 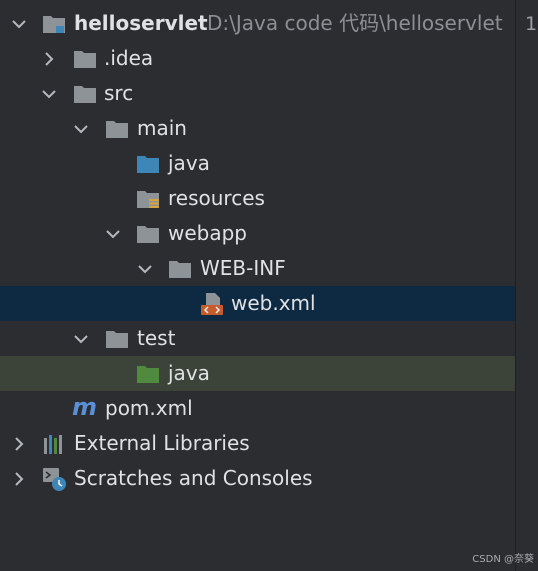 What do you see at coordinates (162, 443) in the screenshot?
I see `external-libraries-label: External Libraries` at bounding box center [162, 443].